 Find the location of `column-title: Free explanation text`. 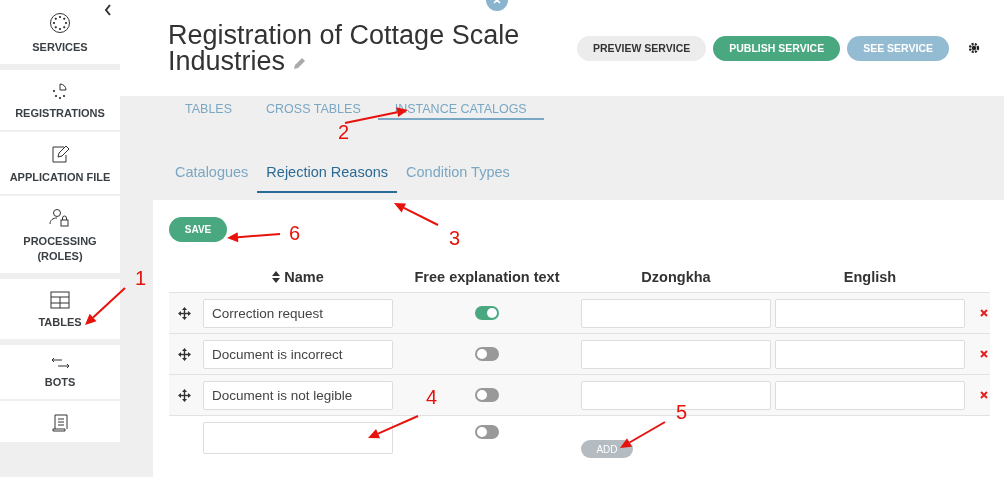

column-title: Free explanation text is located at coordinates (487, 277).